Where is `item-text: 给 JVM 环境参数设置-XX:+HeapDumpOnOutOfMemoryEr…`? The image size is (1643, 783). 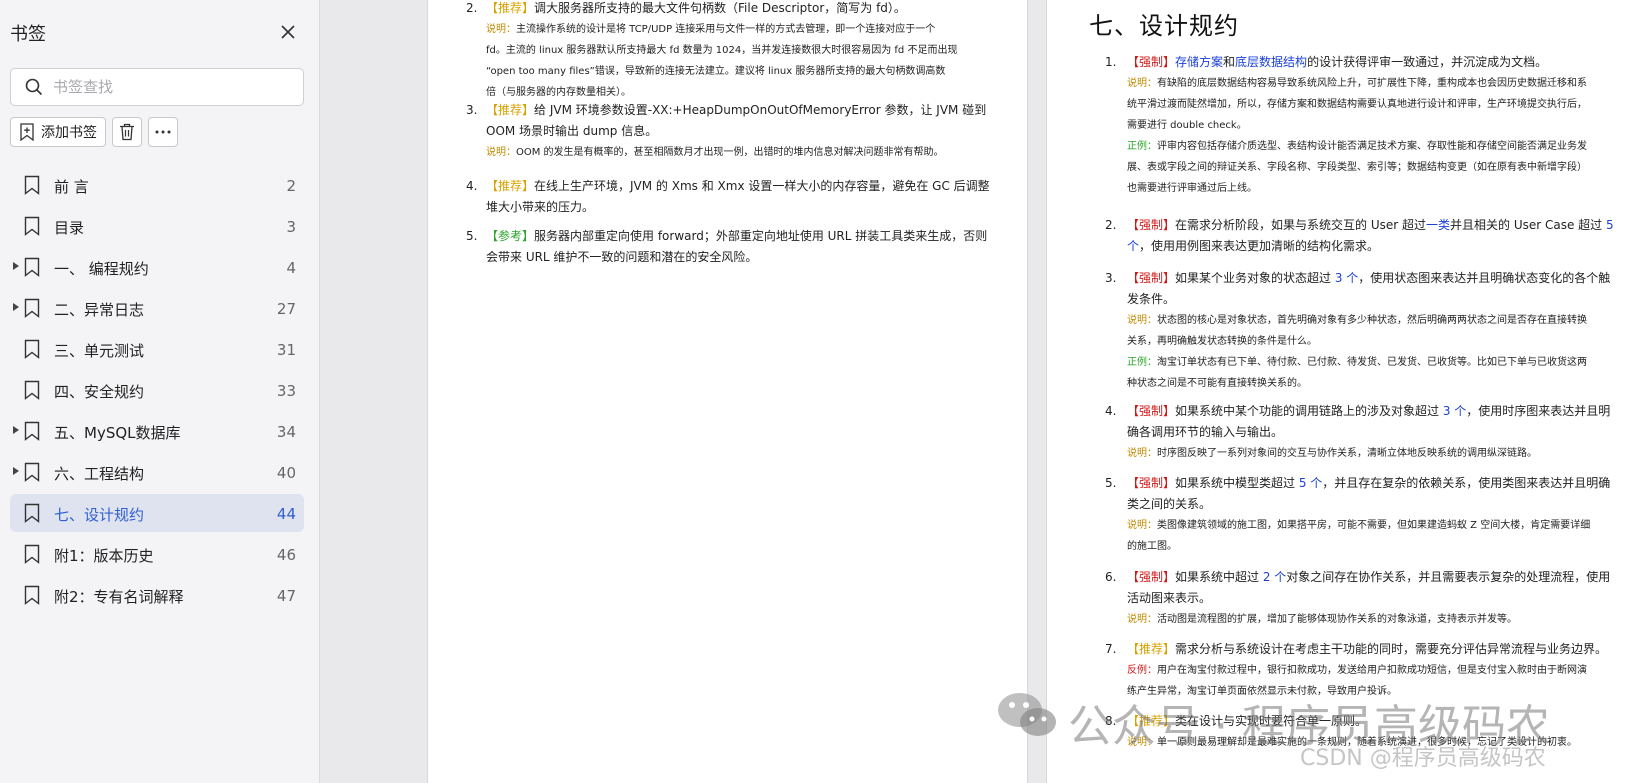 item-text: 给 JVM 环境参数设置-XX:+HeapDumpOnOutOfMemoryEr… is located at coordinates (760, 110).